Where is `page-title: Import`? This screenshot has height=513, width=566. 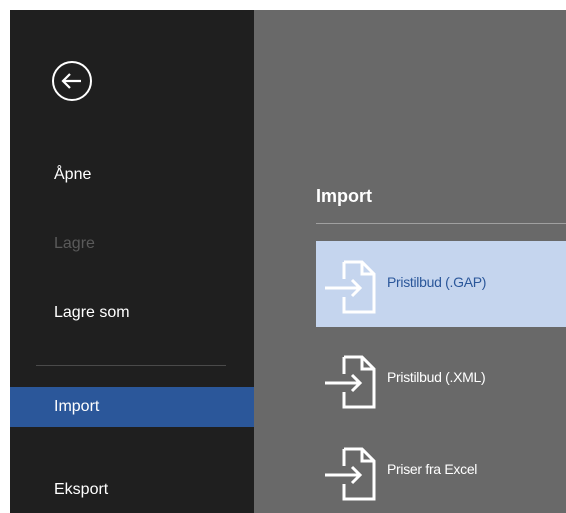 page-title: Import is located at coordinates (344, 196).